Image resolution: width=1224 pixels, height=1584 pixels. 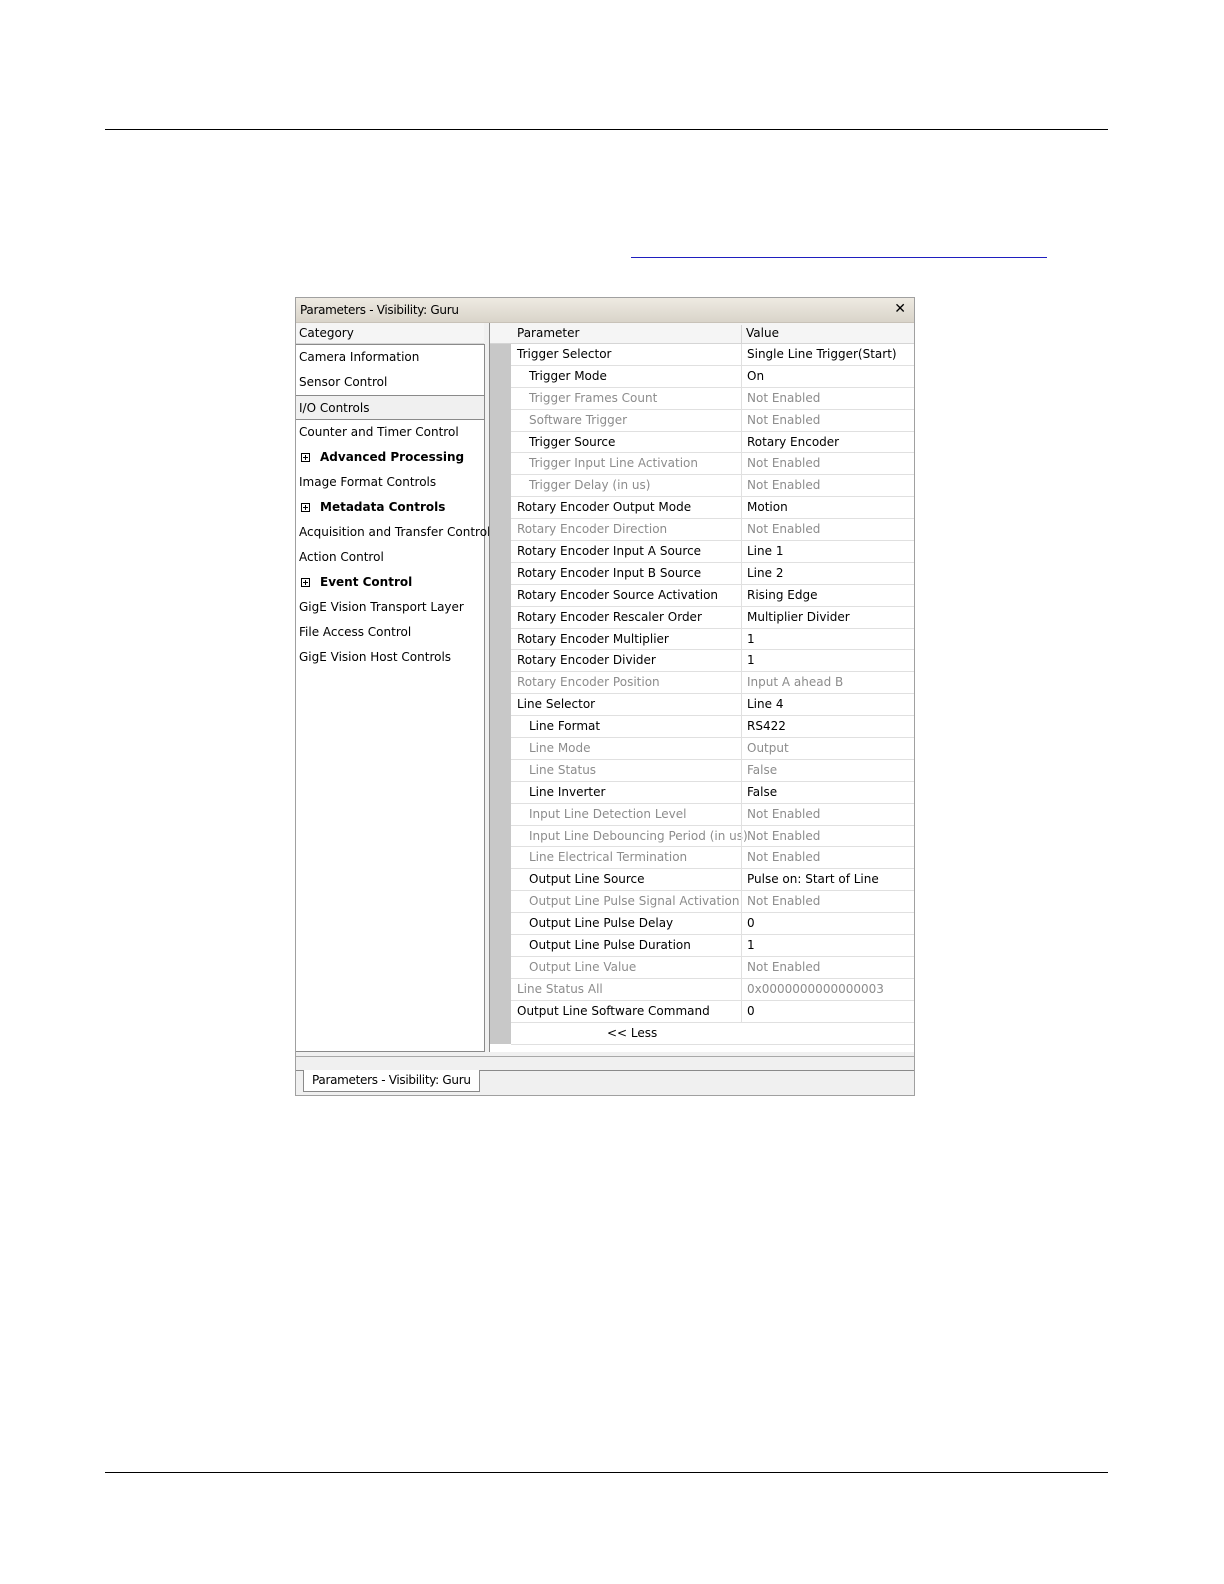 What do you see at coordinates (765, 704) in the screenshot?
I see `parameter-value: Line 4` at bounding box center [765, 704].